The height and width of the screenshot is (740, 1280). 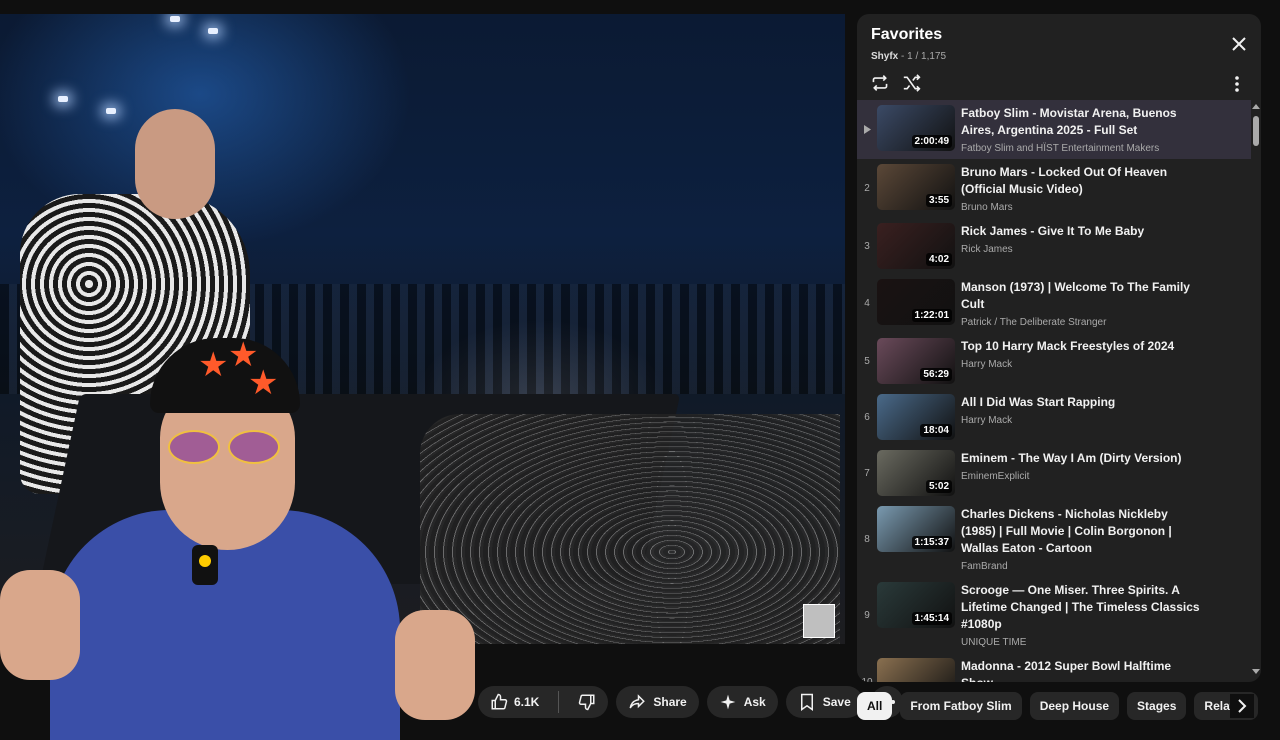 What do you see at coordinates (916, 128) in the screenshot?
I see `video-thumbnail: 2:00:49` at bounding box center [916, 128].